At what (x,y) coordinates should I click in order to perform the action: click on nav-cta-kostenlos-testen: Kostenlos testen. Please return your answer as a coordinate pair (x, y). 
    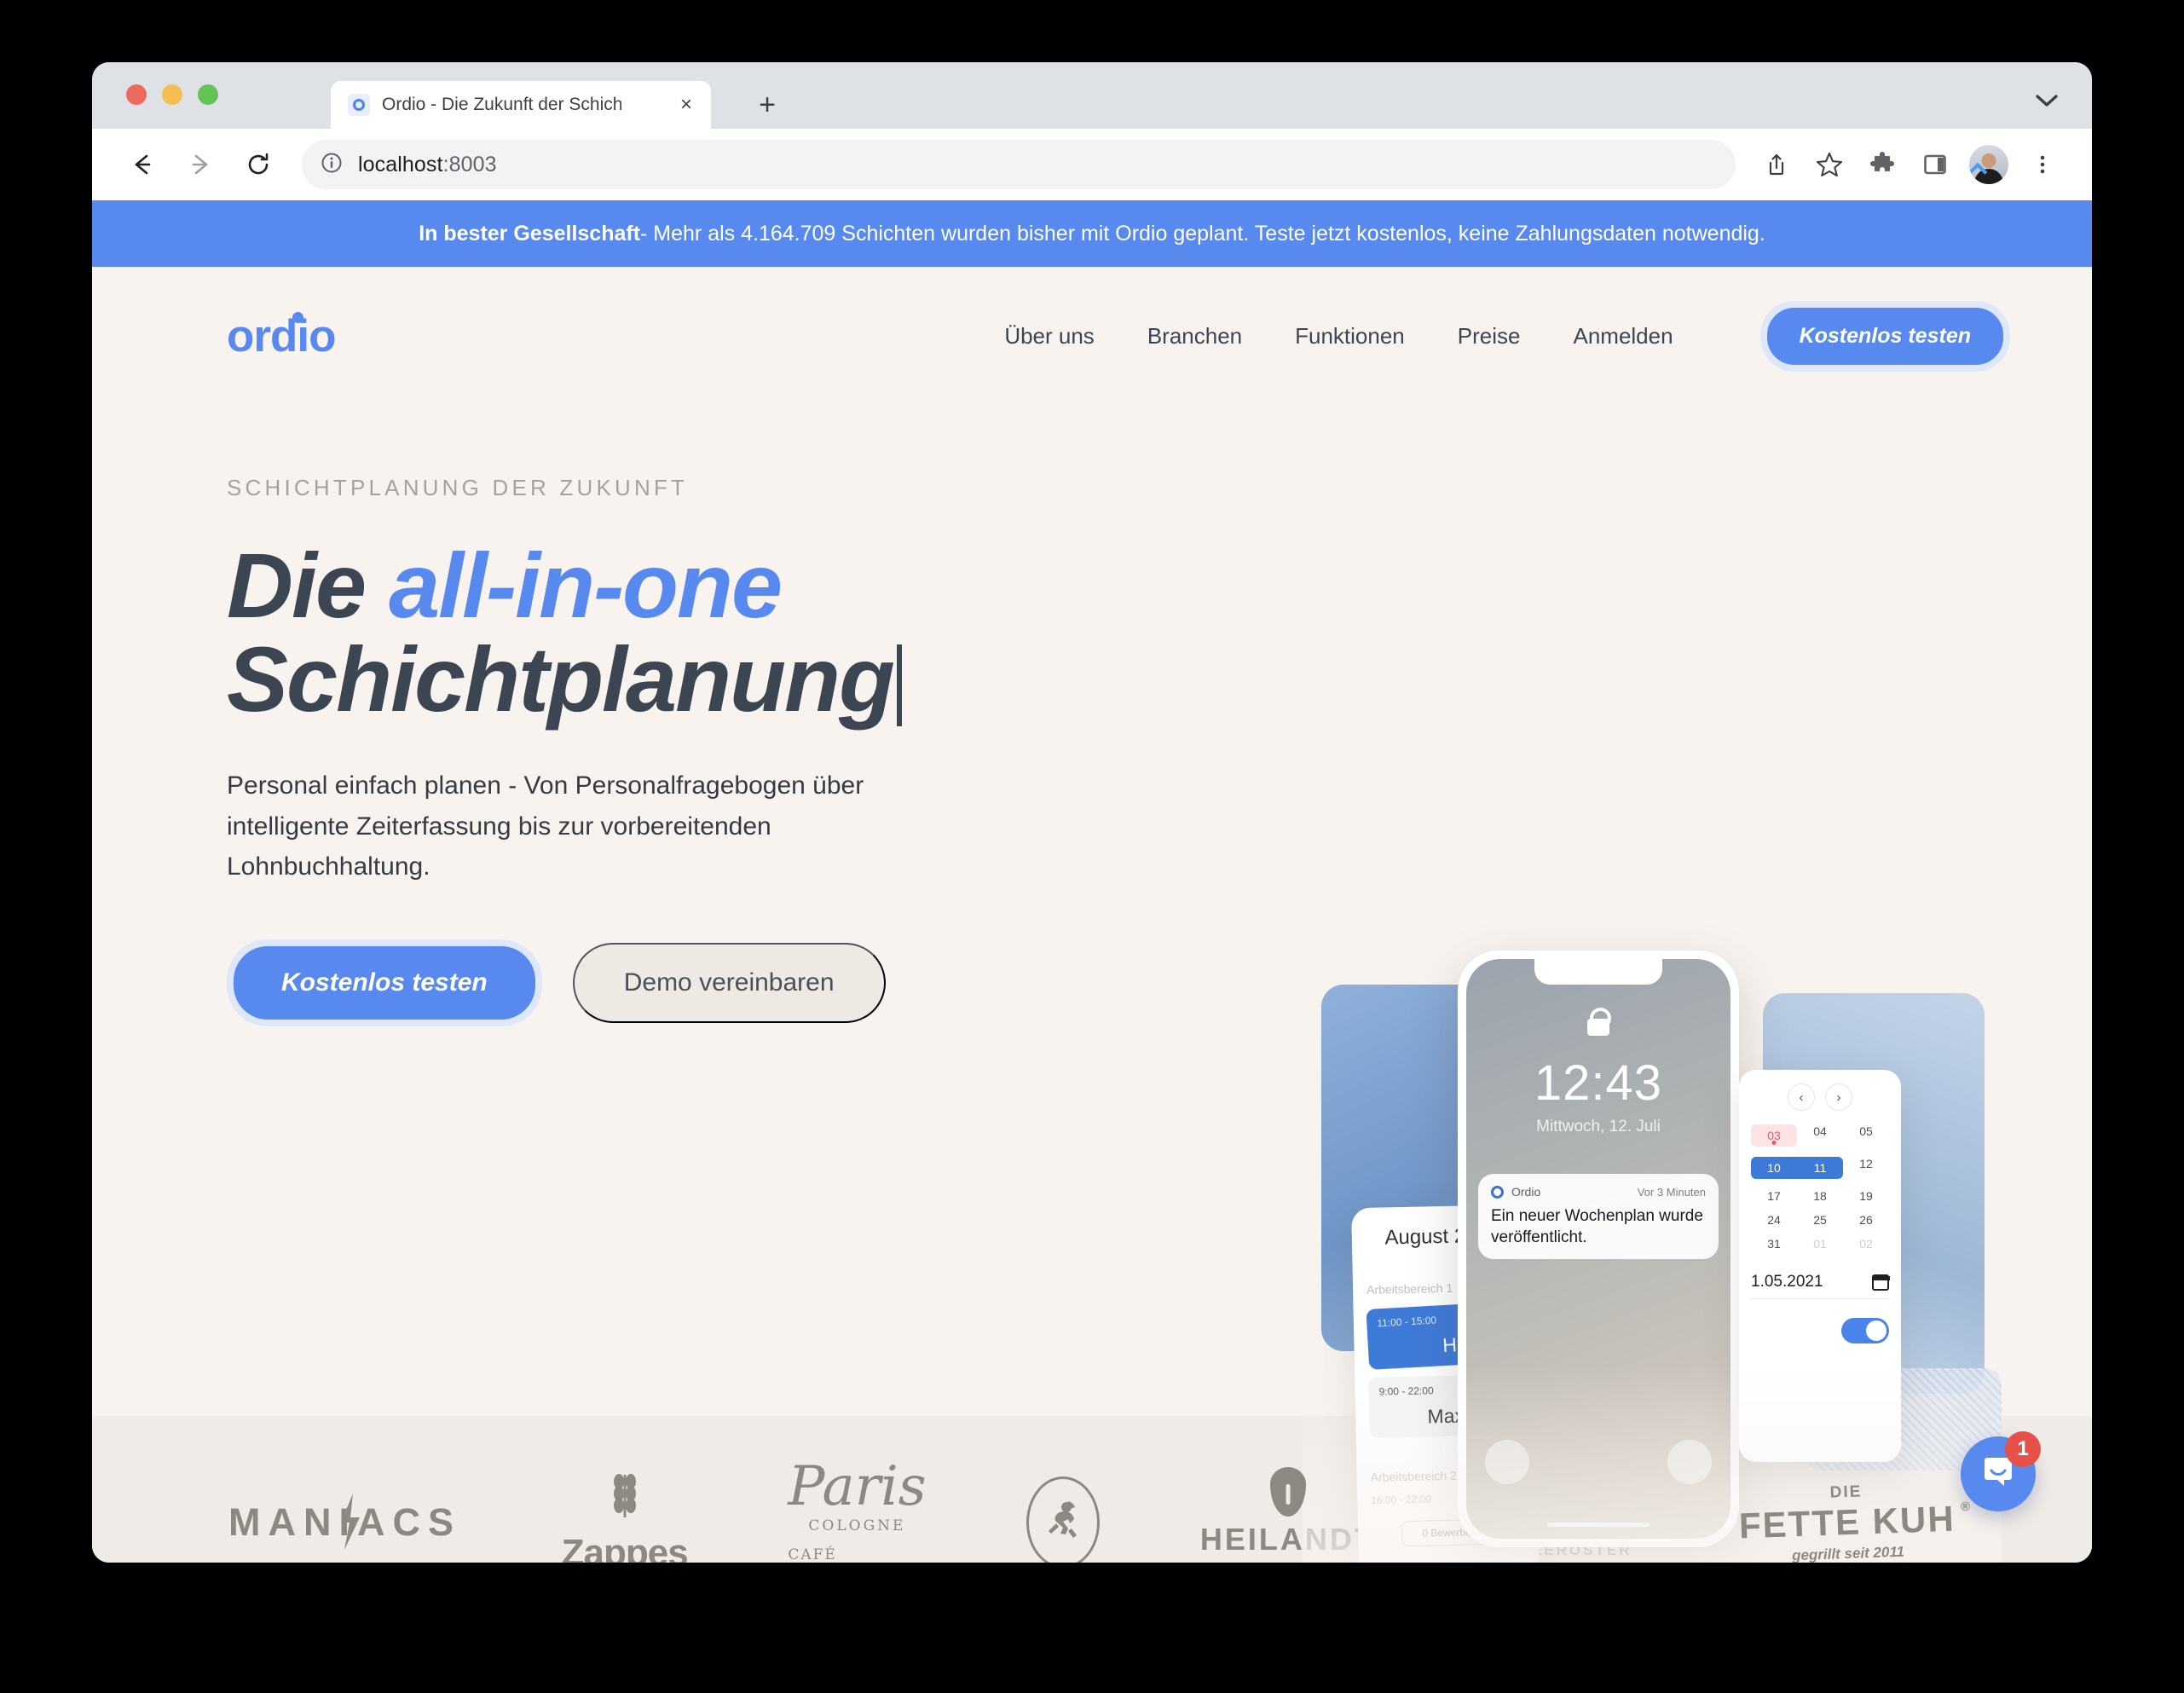
    Looking at the image, I should click on (1884, 336).